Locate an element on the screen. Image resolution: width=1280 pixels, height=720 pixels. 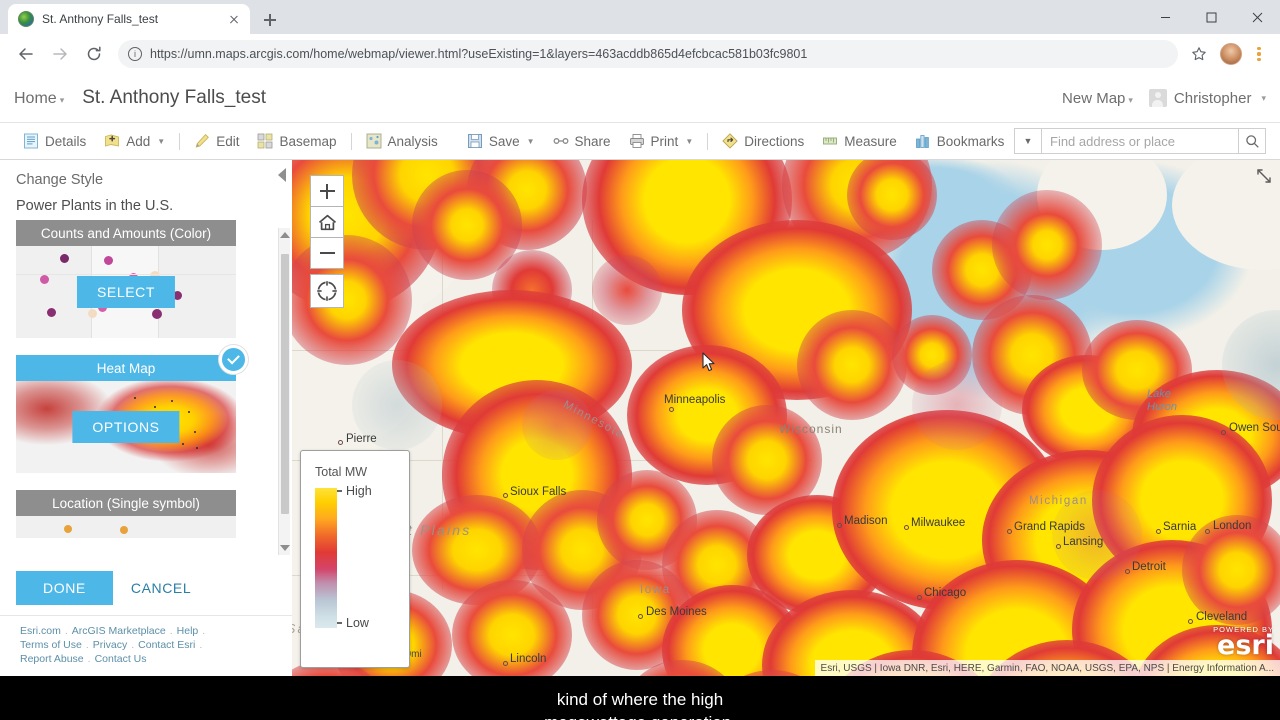
scrollbar-thumb is located at coordinates (285, 384).